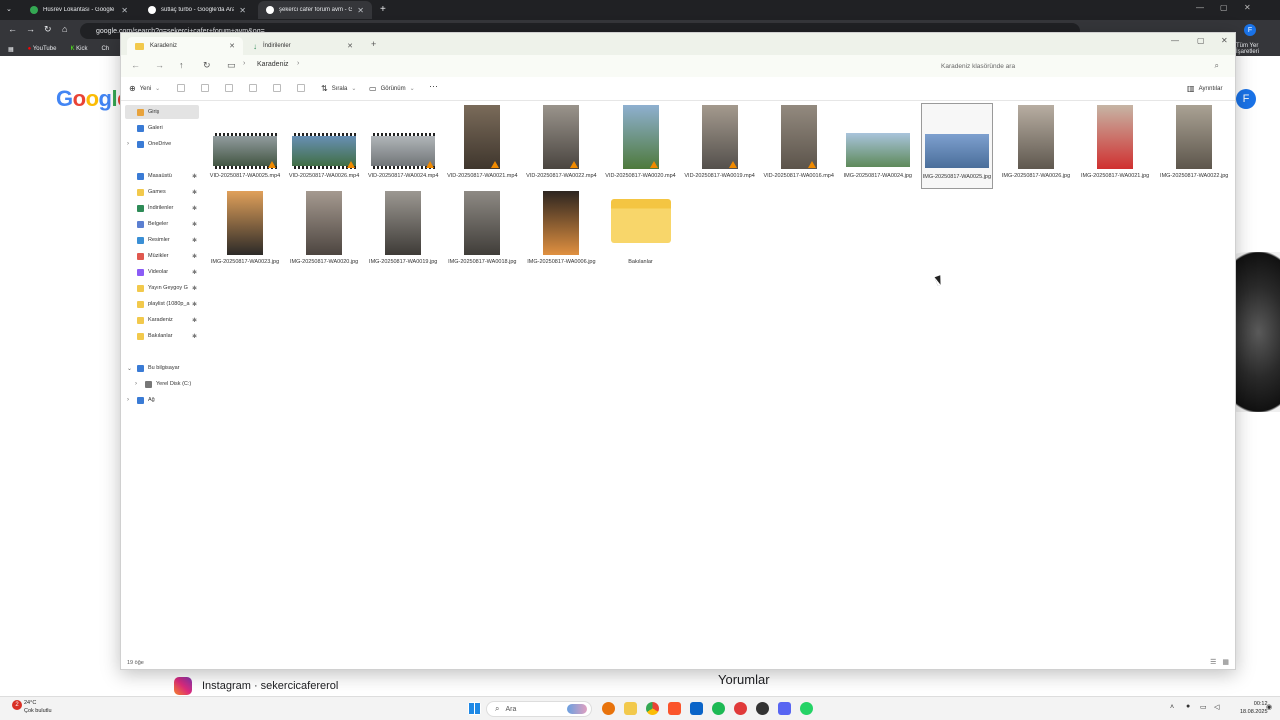  Describe the element at coordinates (324, 232) in the screenshot. I see `image-file-item: IMG-20250817-WA0020.jpg` at that location.